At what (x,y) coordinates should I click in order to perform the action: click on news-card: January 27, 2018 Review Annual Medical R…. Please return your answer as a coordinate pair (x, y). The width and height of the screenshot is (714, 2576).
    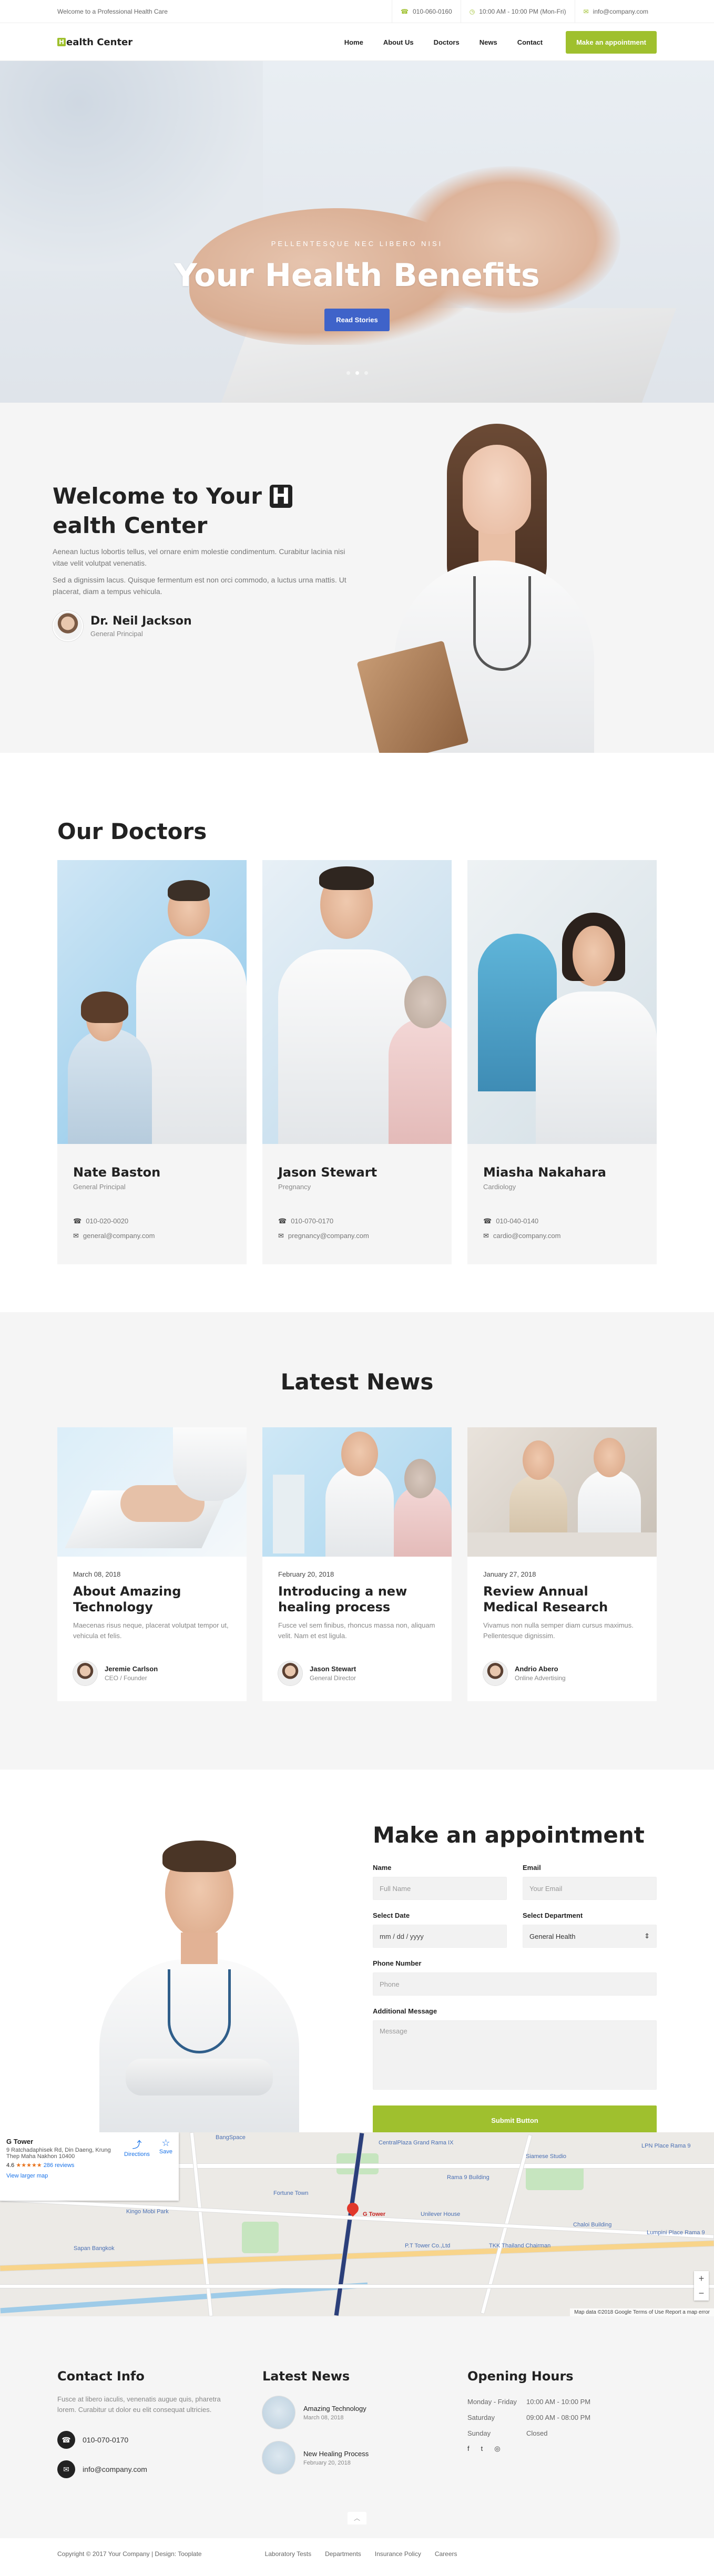
    Looking at the image, I should click on (562, 1564).